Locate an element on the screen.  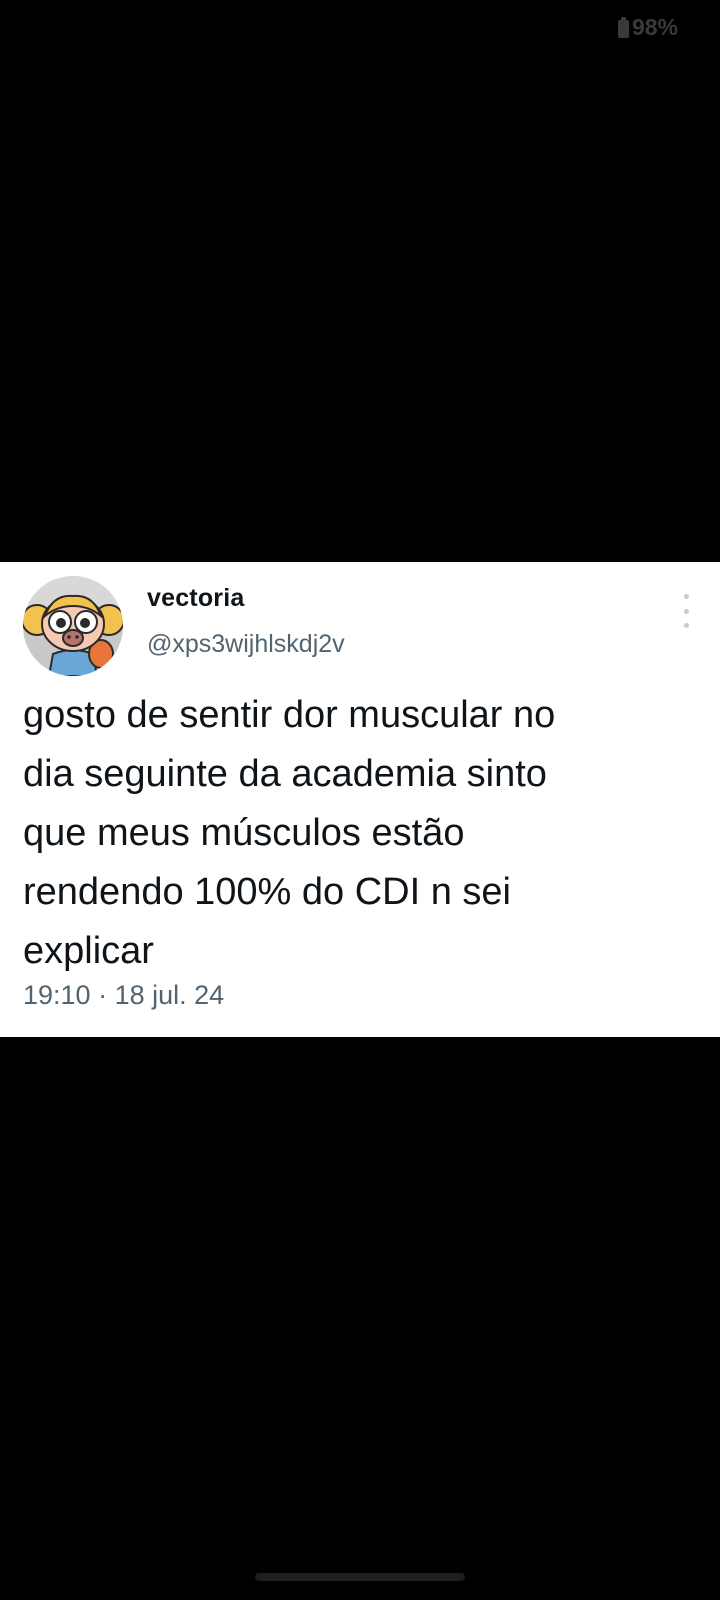
cartoon-girl-avatar-icon is located at coordinates (73, 626).